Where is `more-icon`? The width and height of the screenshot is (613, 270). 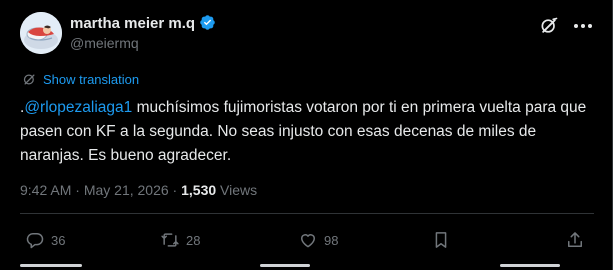 more-icon is located at coordinates (583, 26).